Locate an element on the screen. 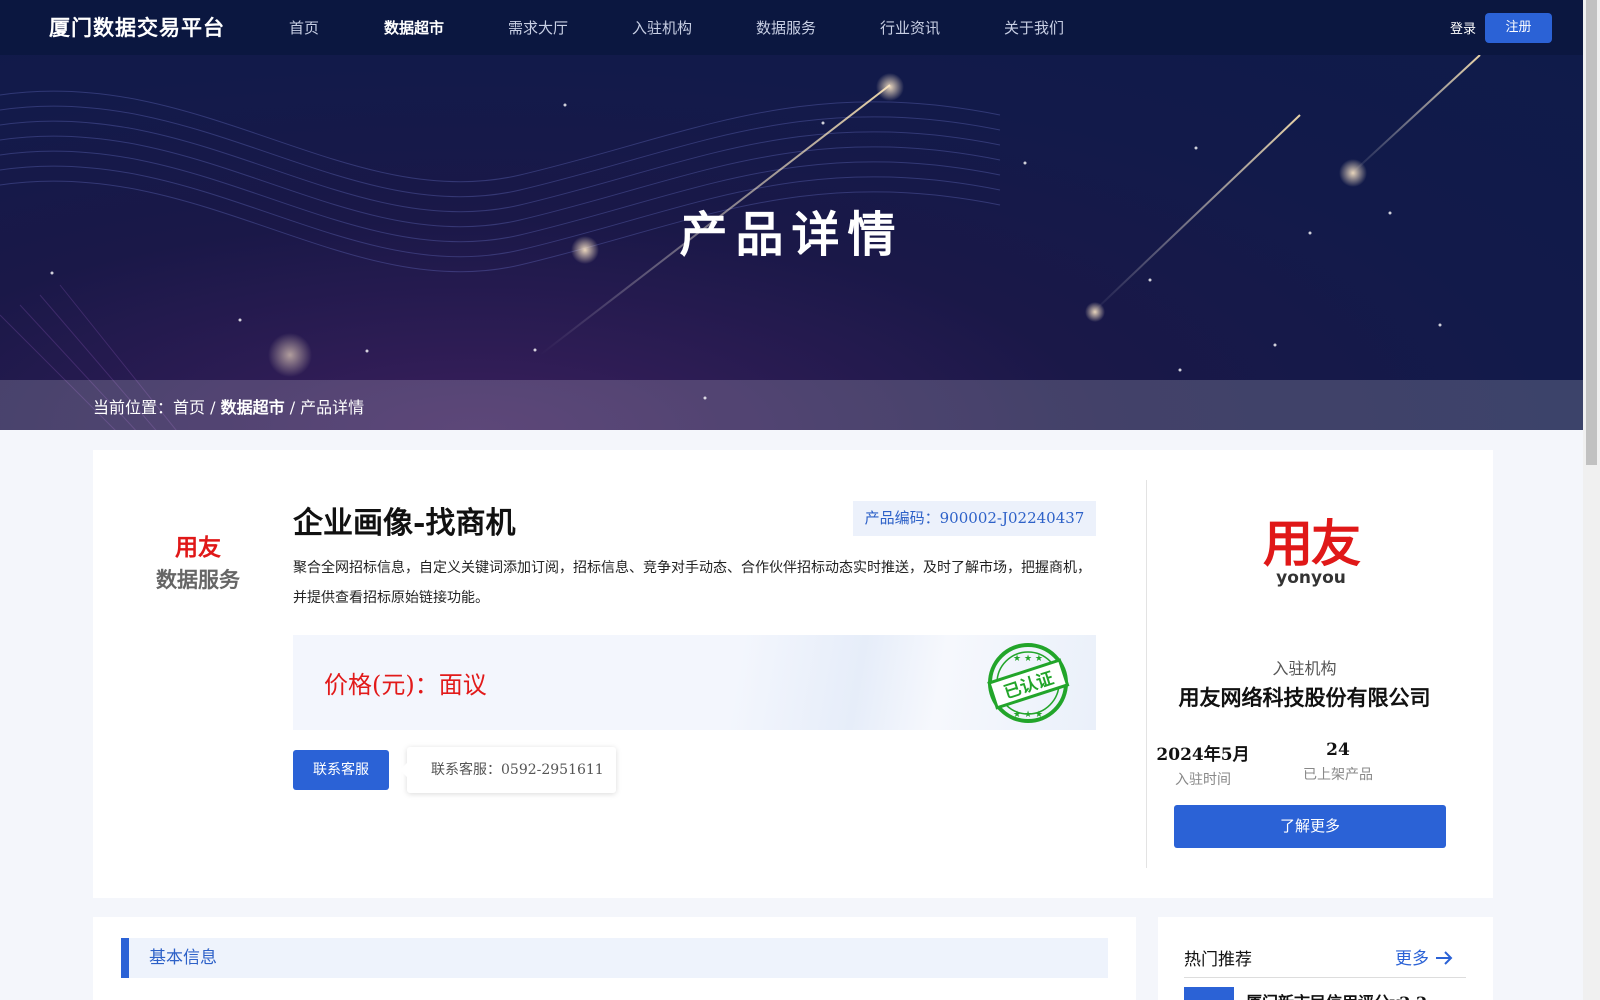  breadcrumb-prefix: 当前位置： is located at coordinates (133, 407).